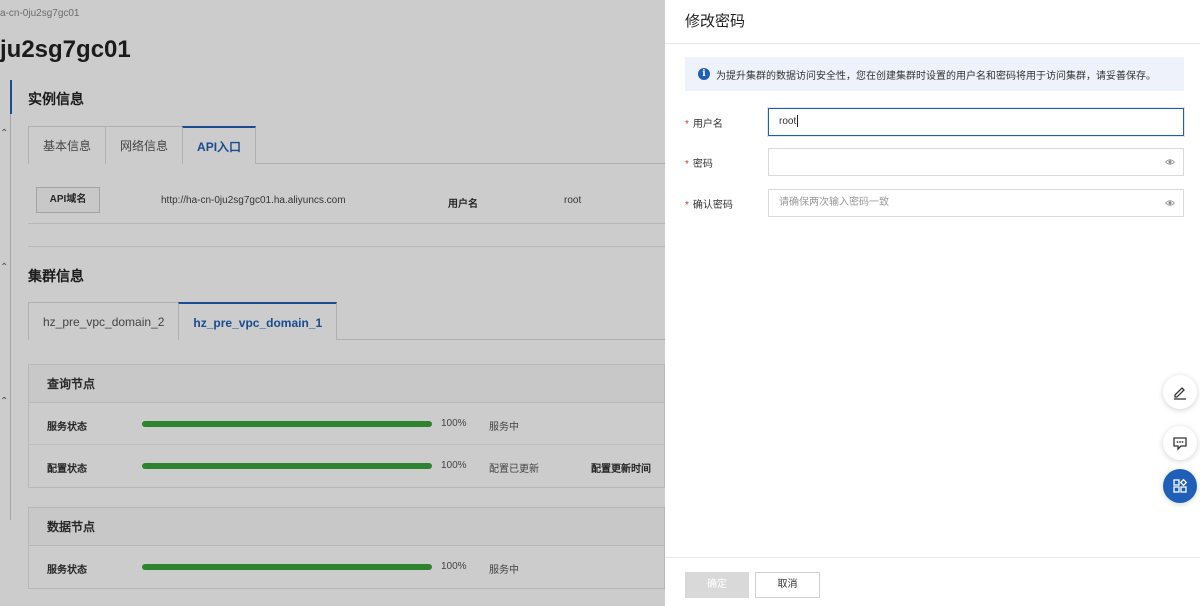  I want to click on drawer-title: 修改密码, so click(715, 21).